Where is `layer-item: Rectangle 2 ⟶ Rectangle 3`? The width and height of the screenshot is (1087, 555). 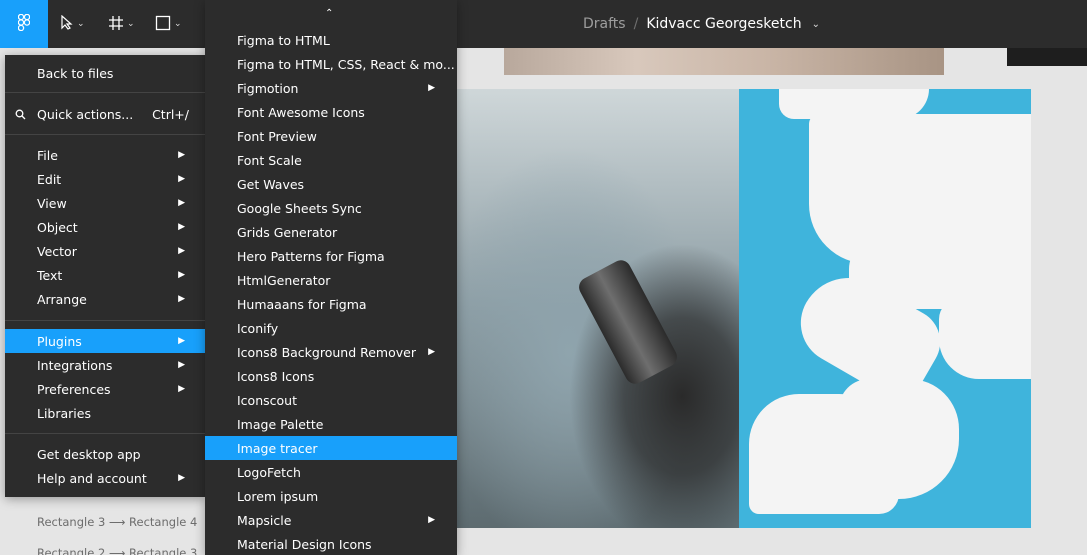
layer-item: Rectangle 2 ⟶ Rectangle 3 is located at coordinates (117, 550).